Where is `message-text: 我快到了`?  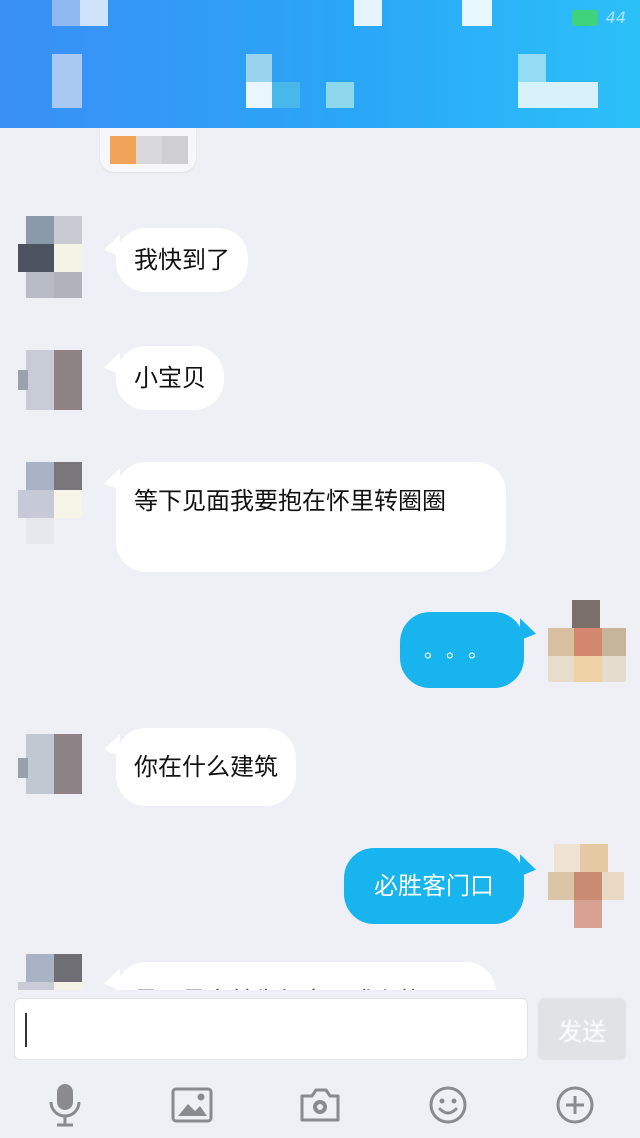
message-text: 我快到了 is located at coordinates (182, 260).